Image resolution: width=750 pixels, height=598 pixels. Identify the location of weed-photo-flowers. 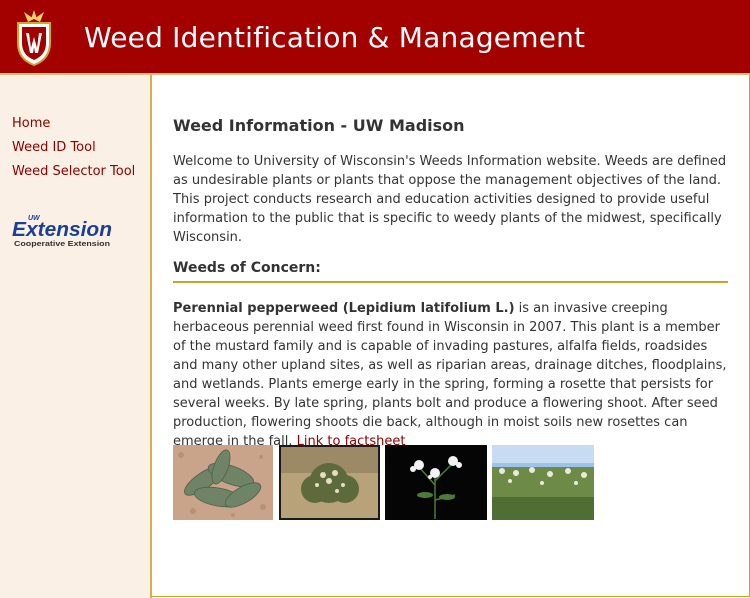
(436, 482).